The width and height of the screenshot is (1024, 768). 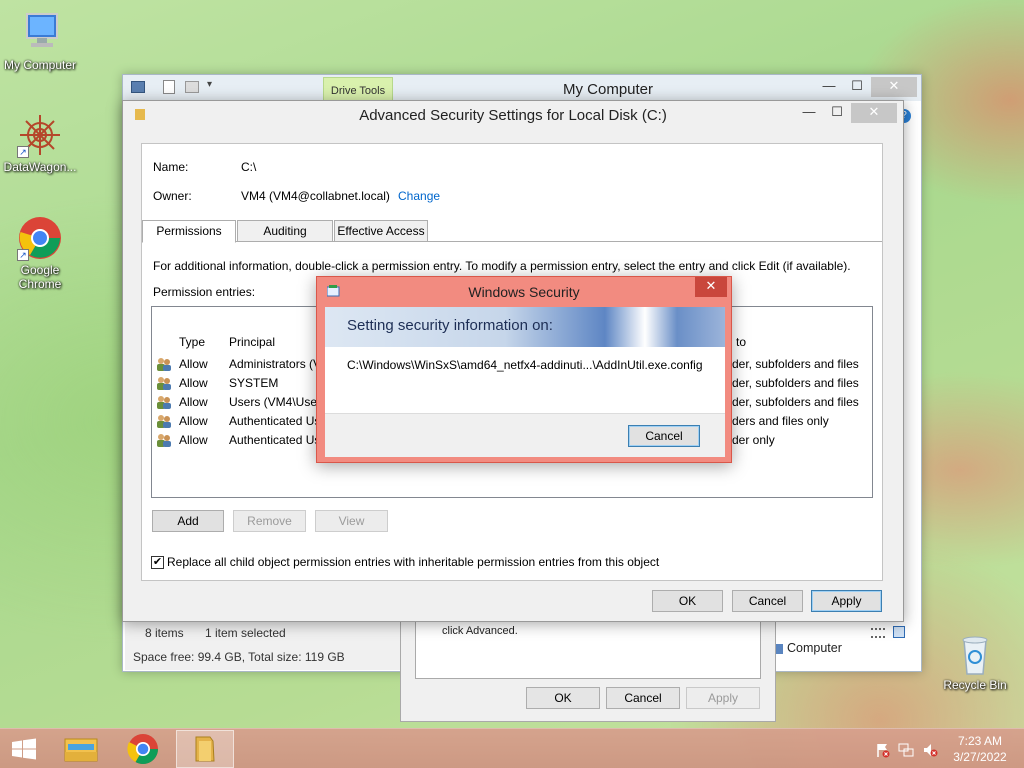 I want to click on entry-principal: Users (VM4\User, so click(x=275, y=402).